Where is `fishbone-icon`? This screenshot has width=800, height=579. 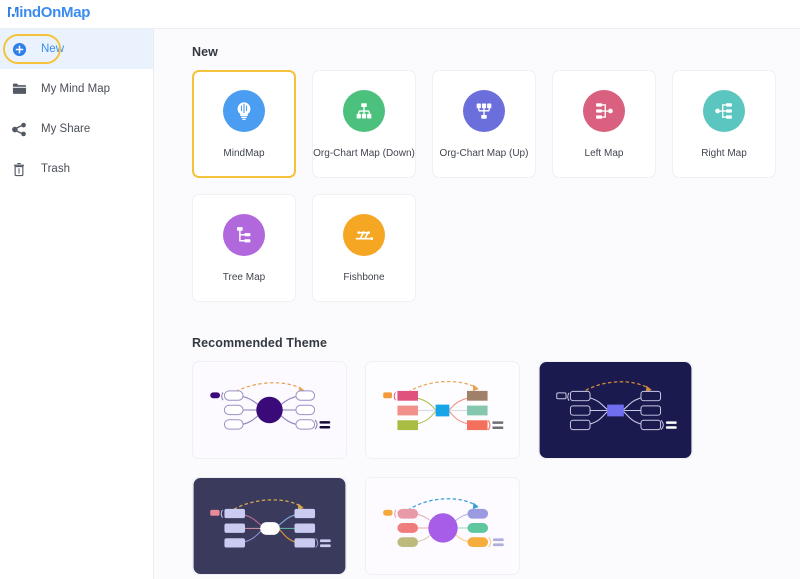 fishbone-icon is located at coordinates (364, 234).